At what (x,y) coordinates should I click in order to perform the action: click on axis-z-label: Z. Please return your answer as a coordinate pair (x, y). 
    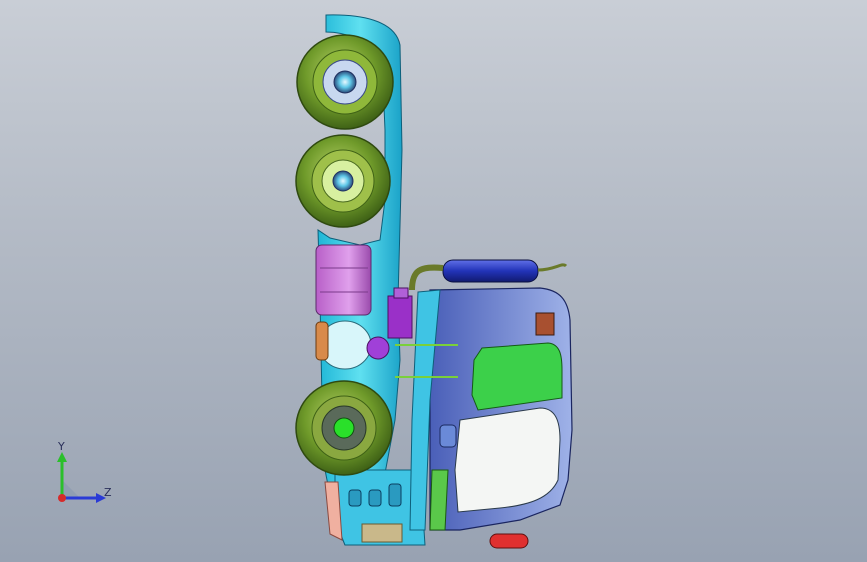
    Looking at the image, I should click on (108, 492).